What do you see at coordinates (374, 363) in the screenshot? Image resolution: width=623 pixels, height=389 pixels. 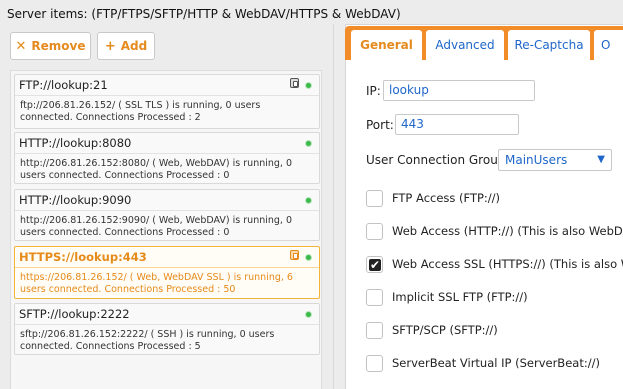 I see `serverbeat-checkbox` at bounding box center [374, 363].